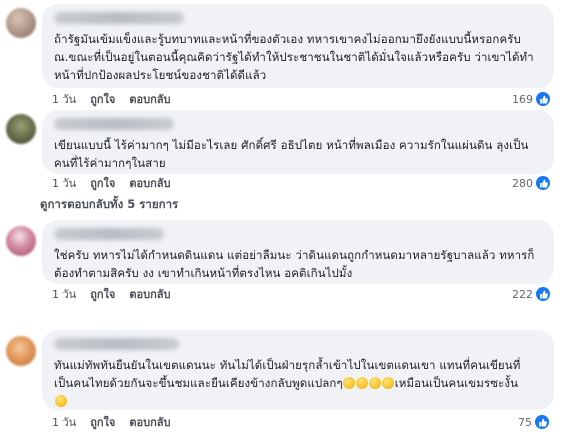  Describe the element at coordinates (522, 183) in the screenshot. I see `reaction-count-value: 280` at that location.